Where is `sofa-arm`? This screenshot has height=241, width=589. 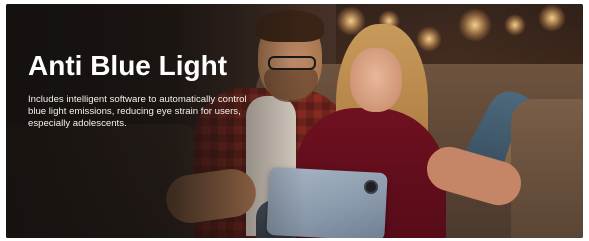 sofa-arm is located at coordinates (547, 168).